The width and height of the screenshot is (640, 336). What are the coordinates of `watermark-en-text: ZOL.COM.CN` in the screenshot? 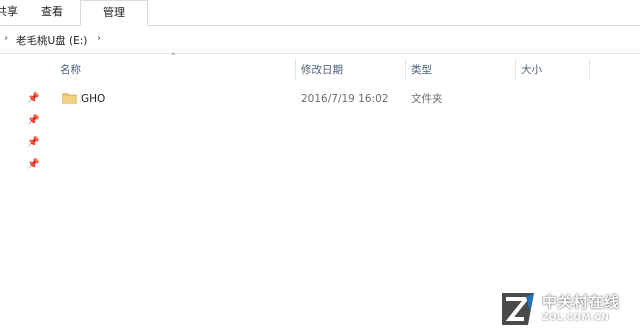 It's located at (576, 318).